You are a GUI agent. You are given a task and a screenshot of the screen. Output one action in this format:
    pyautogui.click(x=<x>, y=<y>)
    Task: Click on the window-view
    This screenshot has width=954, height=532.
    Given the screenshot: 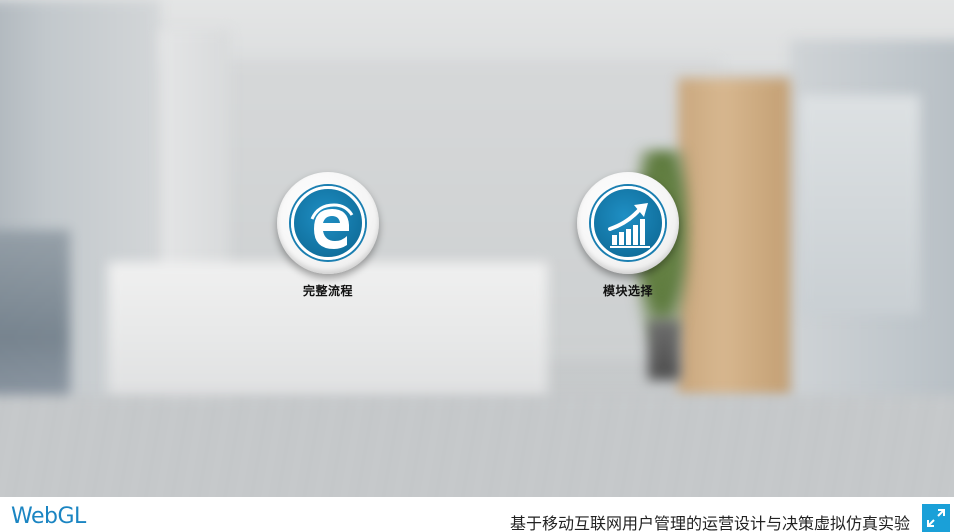 What is the action you would take?
    pyautogui.click(x=35, y=320)
    